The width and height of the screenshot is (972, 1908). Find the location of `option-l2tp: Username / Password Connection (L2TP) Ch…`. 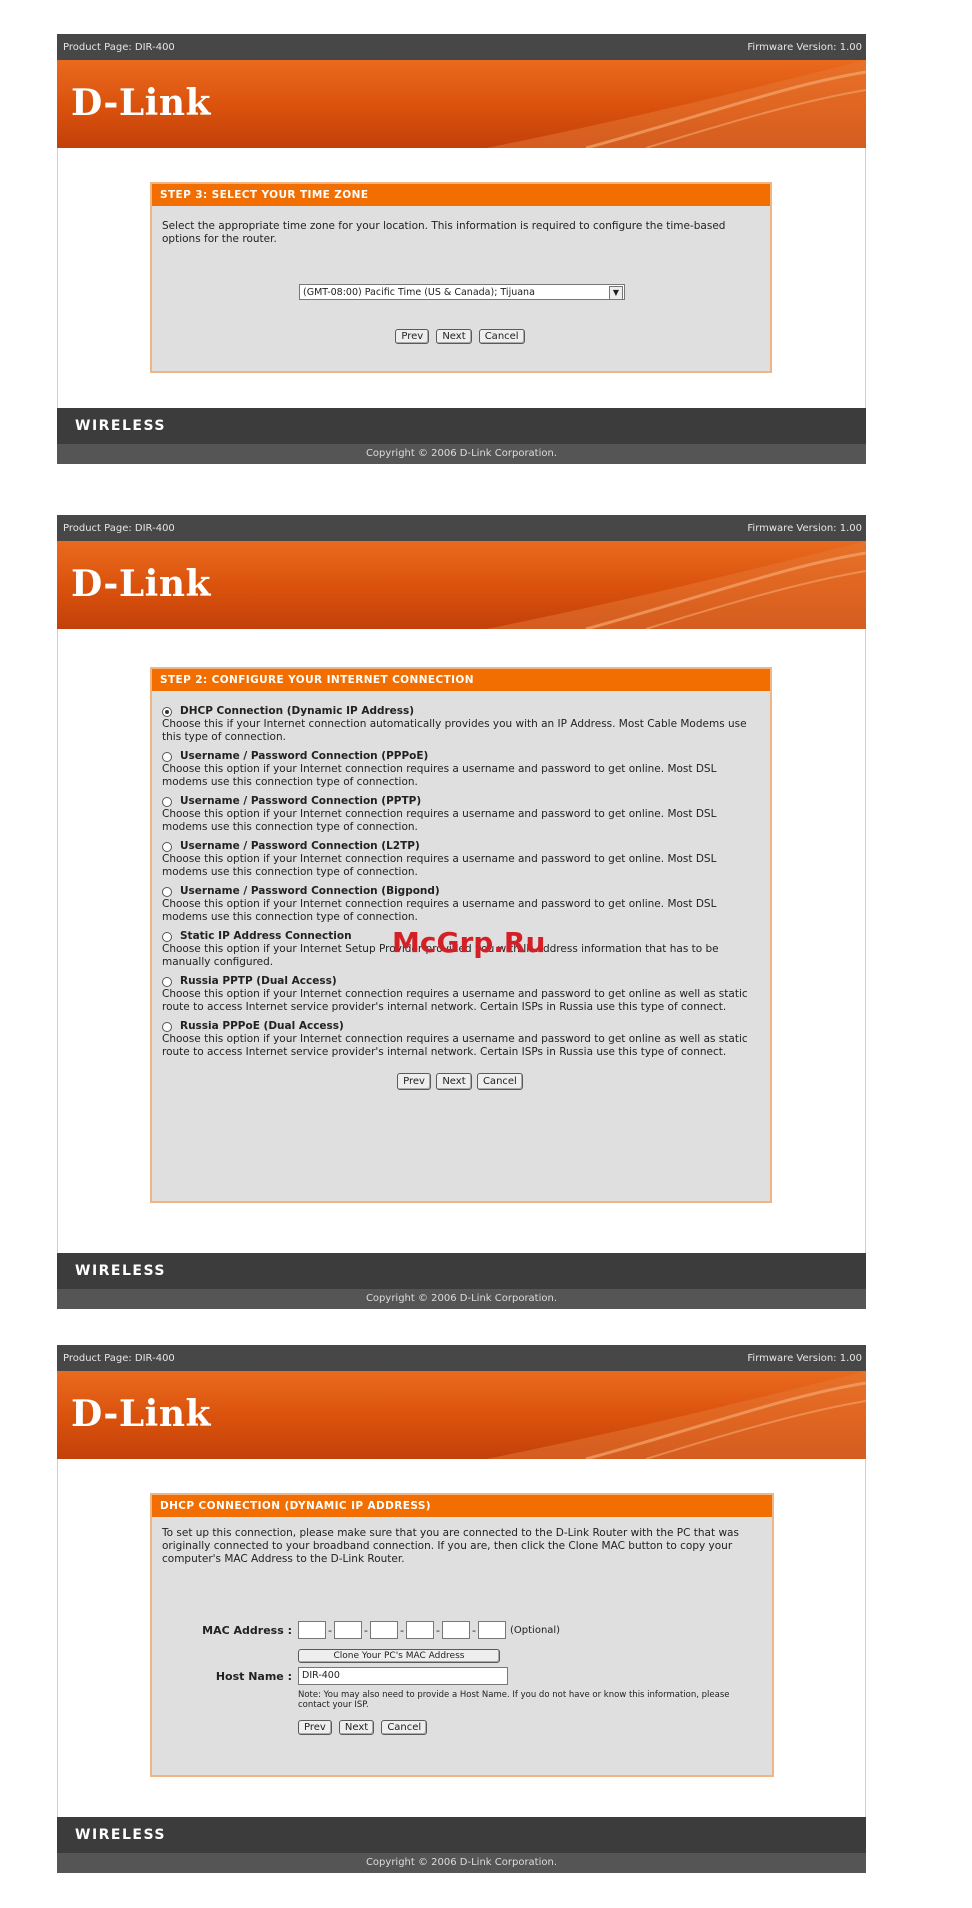

option-l2tp: Username / Password Connection (L2TP) Ch… is located at coordinates (461, 859).